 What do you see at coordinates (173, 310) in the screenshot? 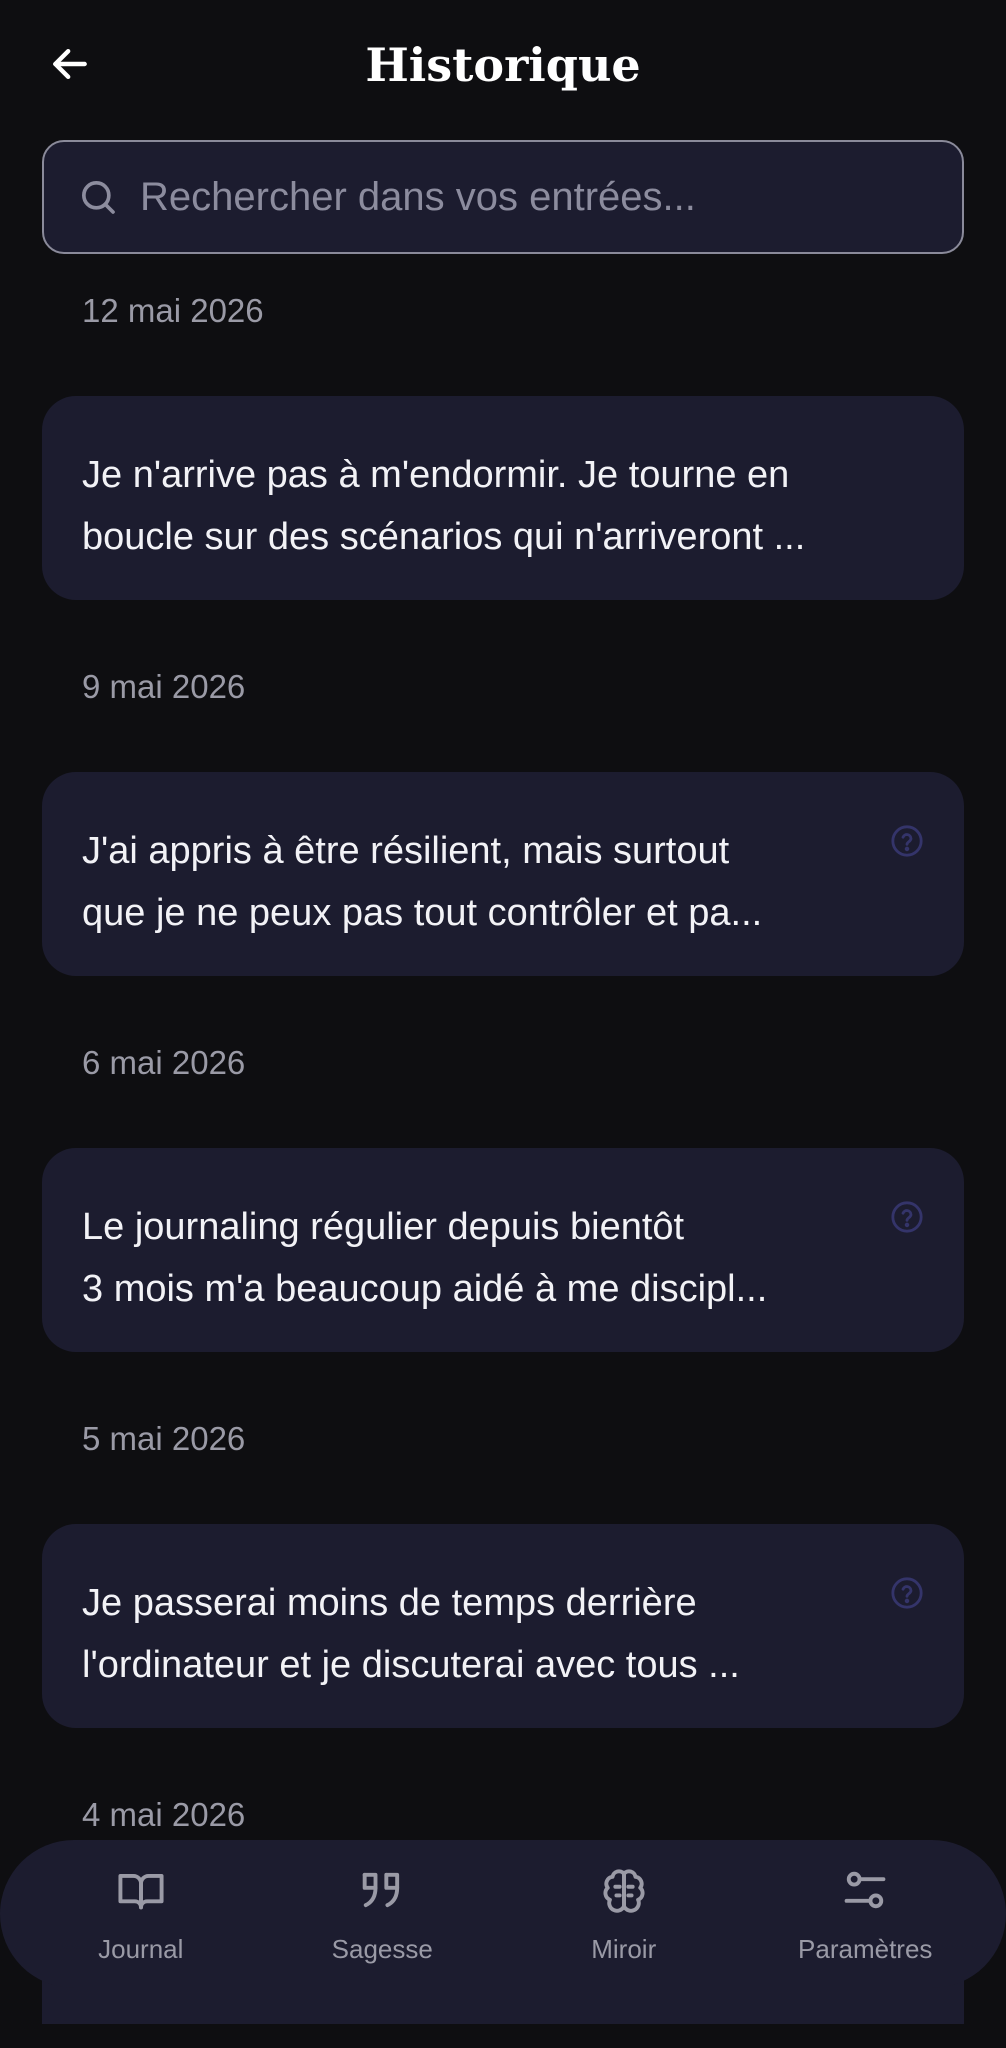
I see `entry-date: 12 mai 2026` at bounding box center [173, 310].